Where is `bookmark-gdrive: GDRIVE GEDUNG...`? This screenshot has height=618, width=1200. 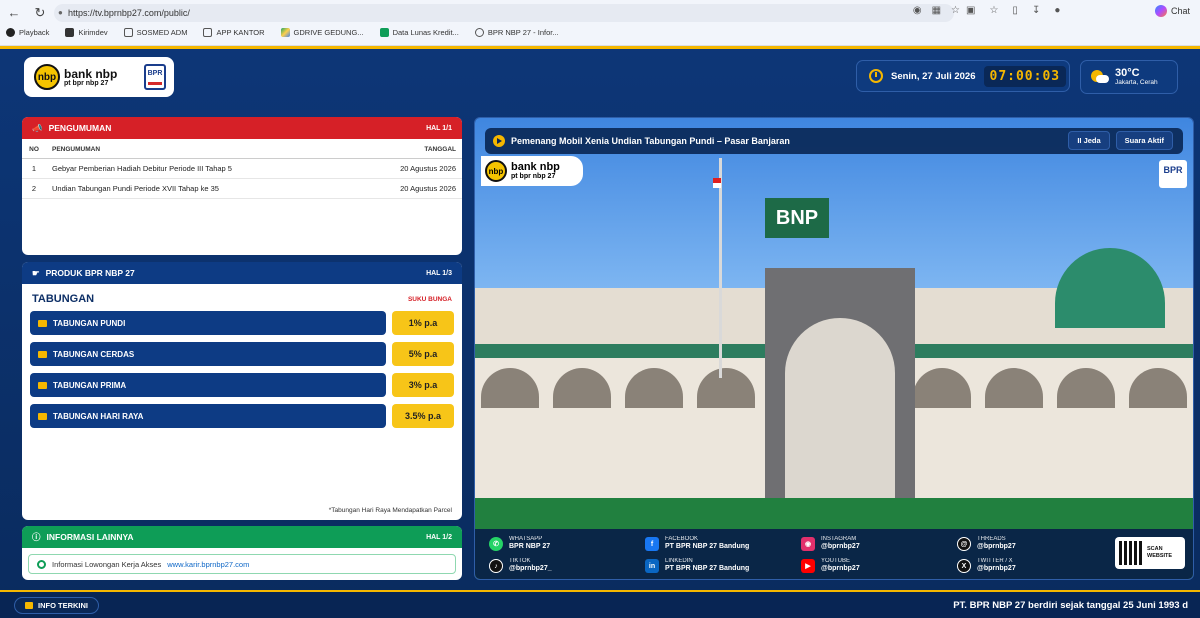
bookmark-gdrive: GDRIVE GEDUNG... is located at coordinates (322, 32).